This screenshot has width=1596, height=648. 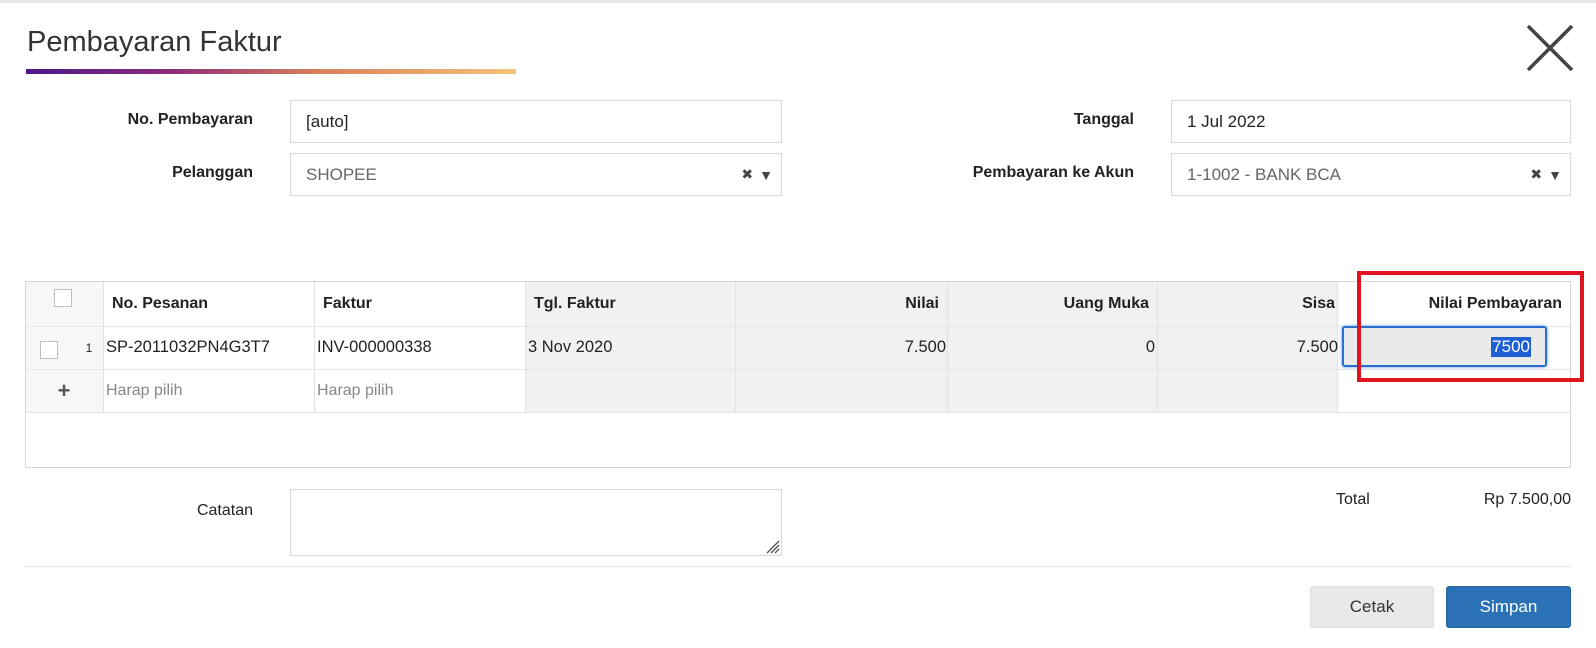 I want to click on row-number: 1, so click(x=89, y=347).